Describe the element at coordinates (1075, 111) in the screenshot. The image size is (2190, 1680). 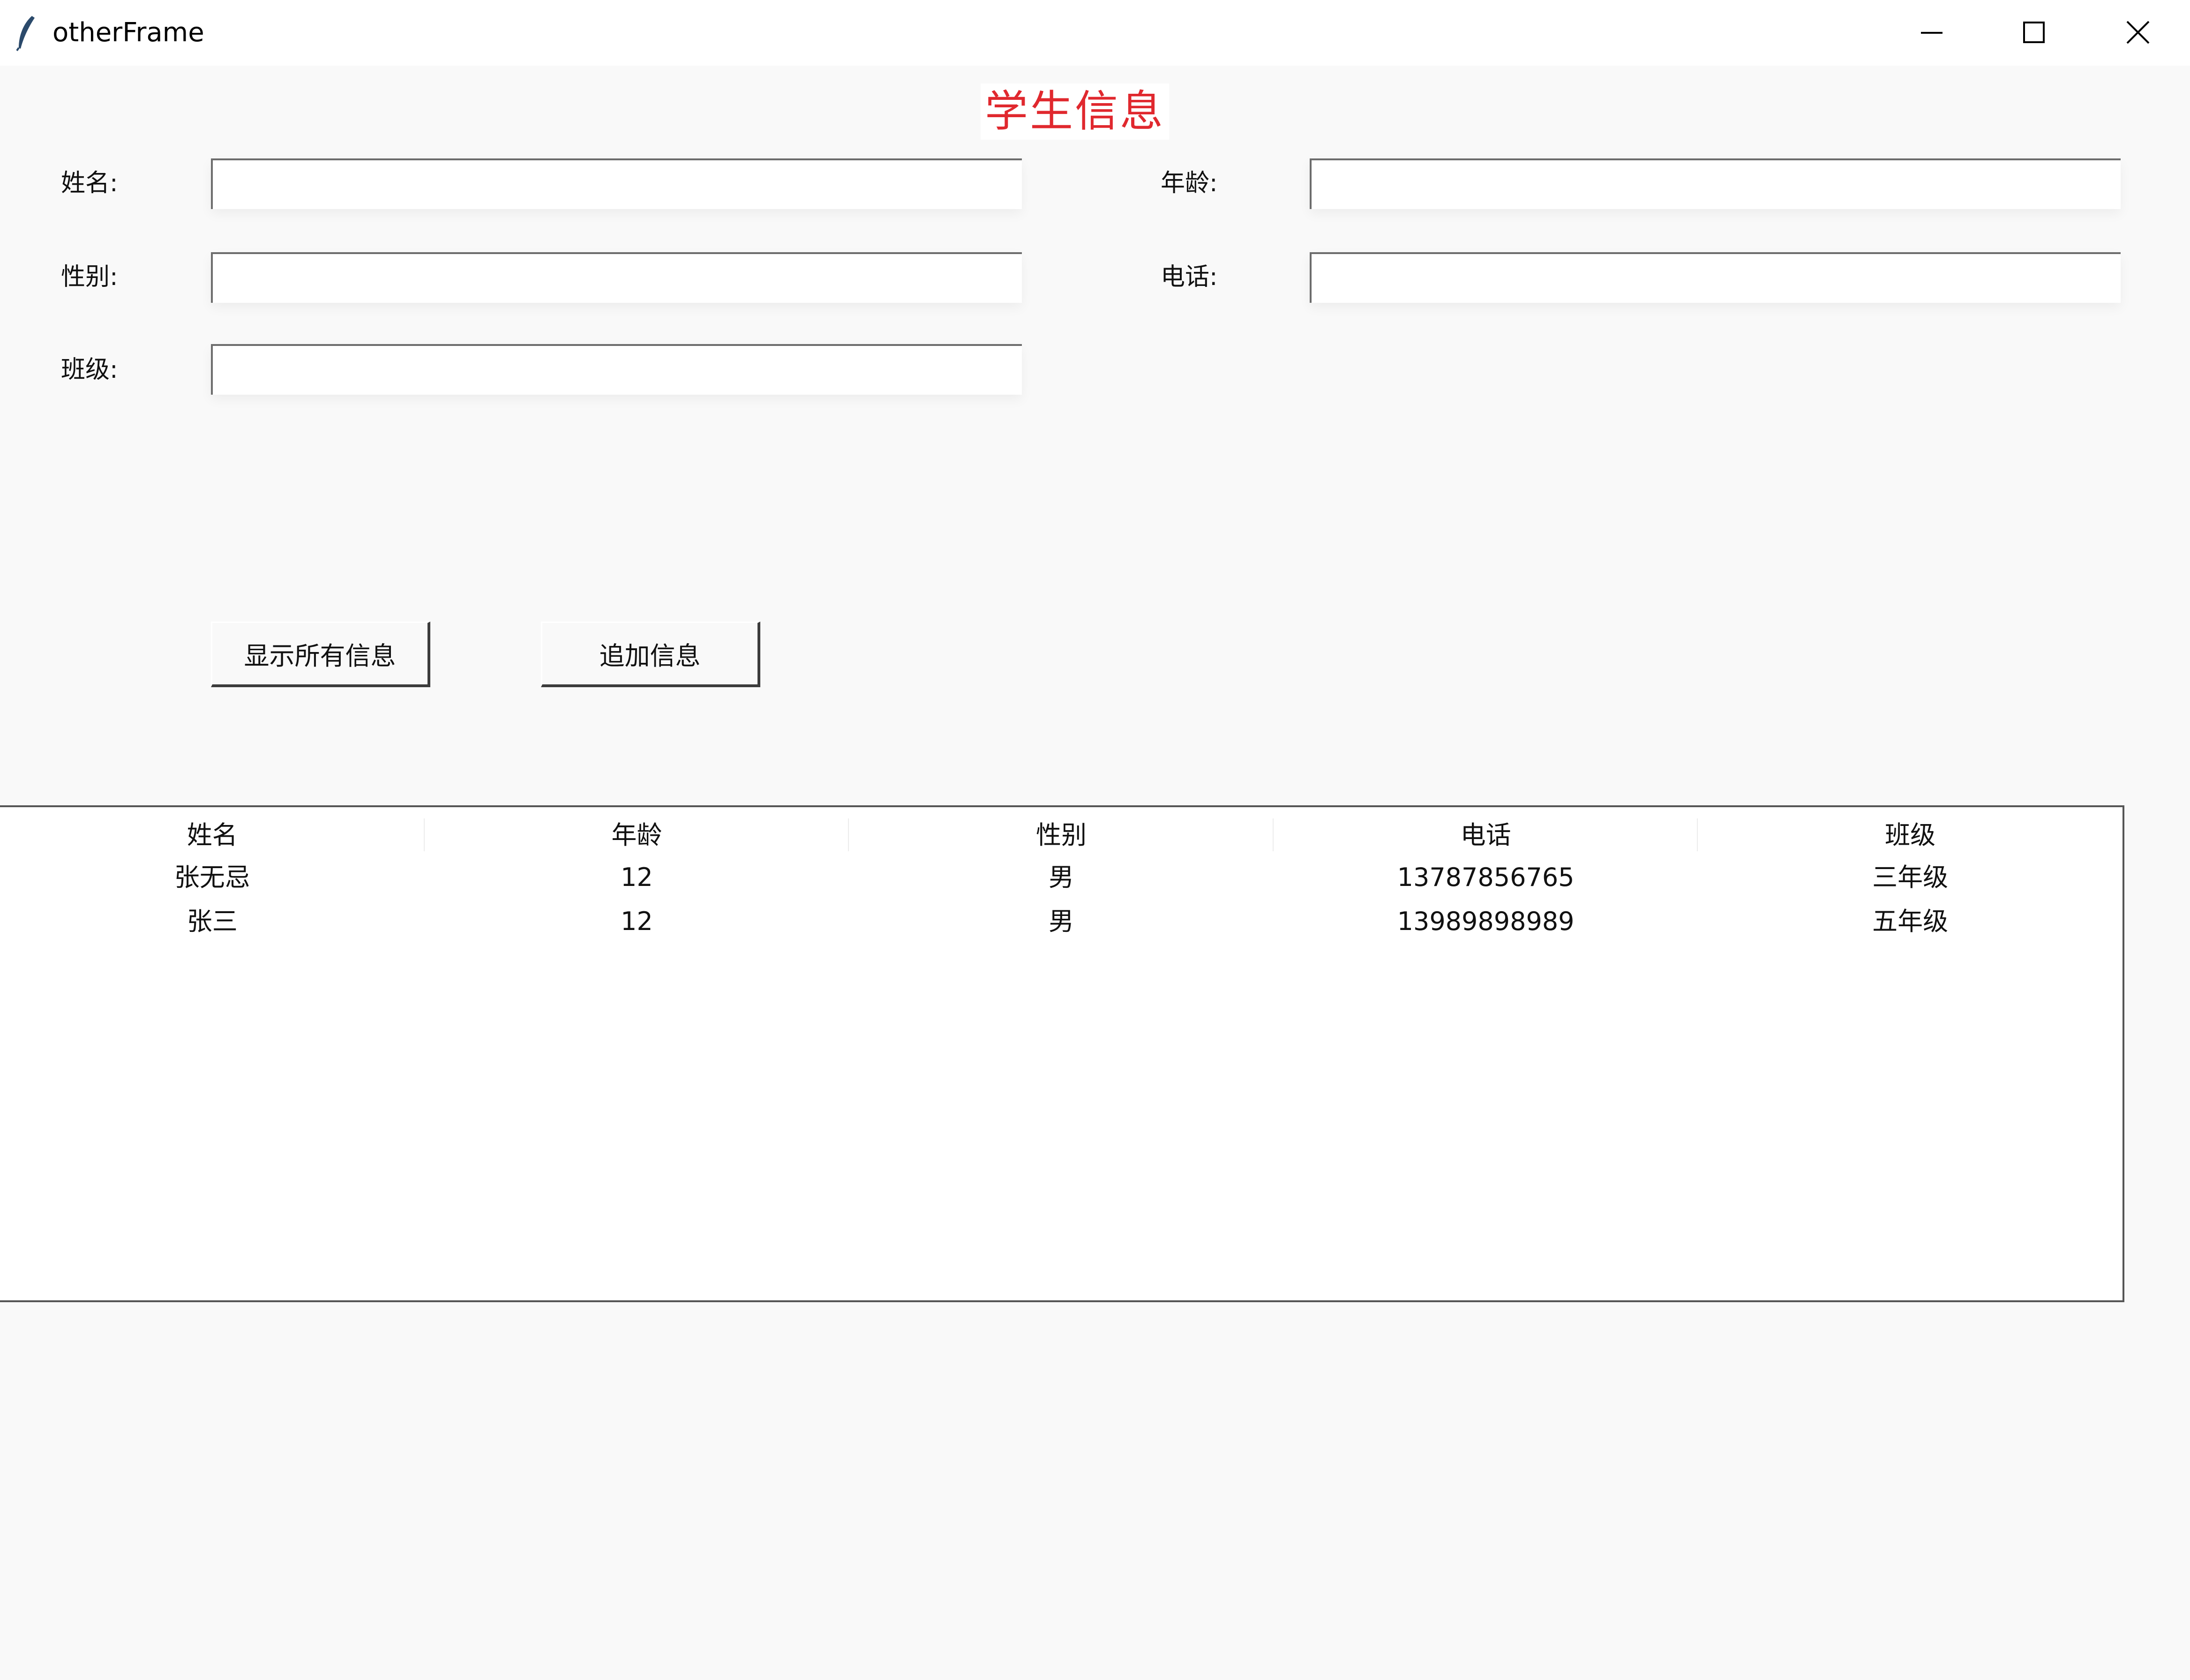
I see `page-title: 学生信息` at that location.